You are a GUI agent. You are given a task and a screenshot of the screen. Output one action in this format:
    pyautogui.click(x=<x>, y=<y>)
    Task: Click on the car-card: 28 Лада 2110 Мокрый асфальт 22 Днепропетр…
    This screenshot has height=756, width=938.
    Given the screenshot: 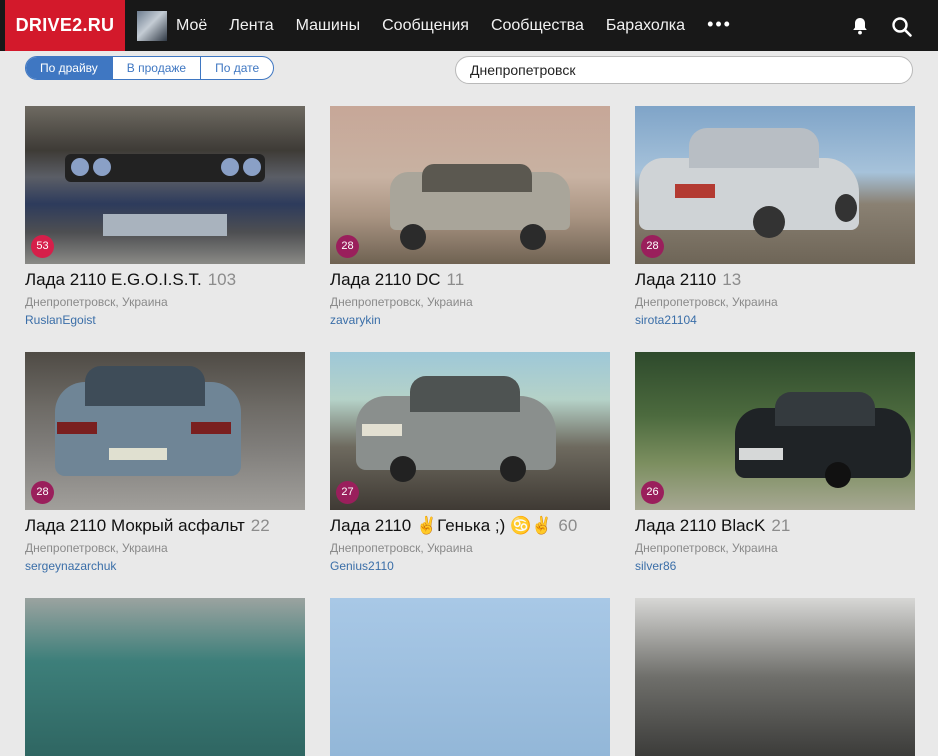 What is the action you would take?
    pyautogui.click(x=165, y=462)
    